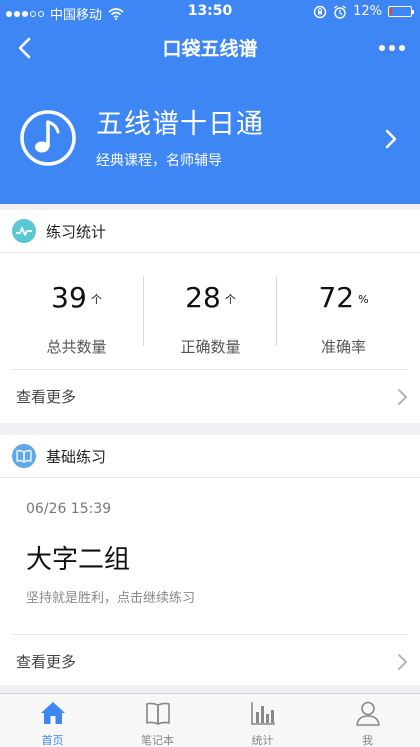 The width and height of the screenshot is (420, 747). Describe the element at coordinates (336, 297) in the screenshot. I see `stat-accuracy-value: 72` at that location.